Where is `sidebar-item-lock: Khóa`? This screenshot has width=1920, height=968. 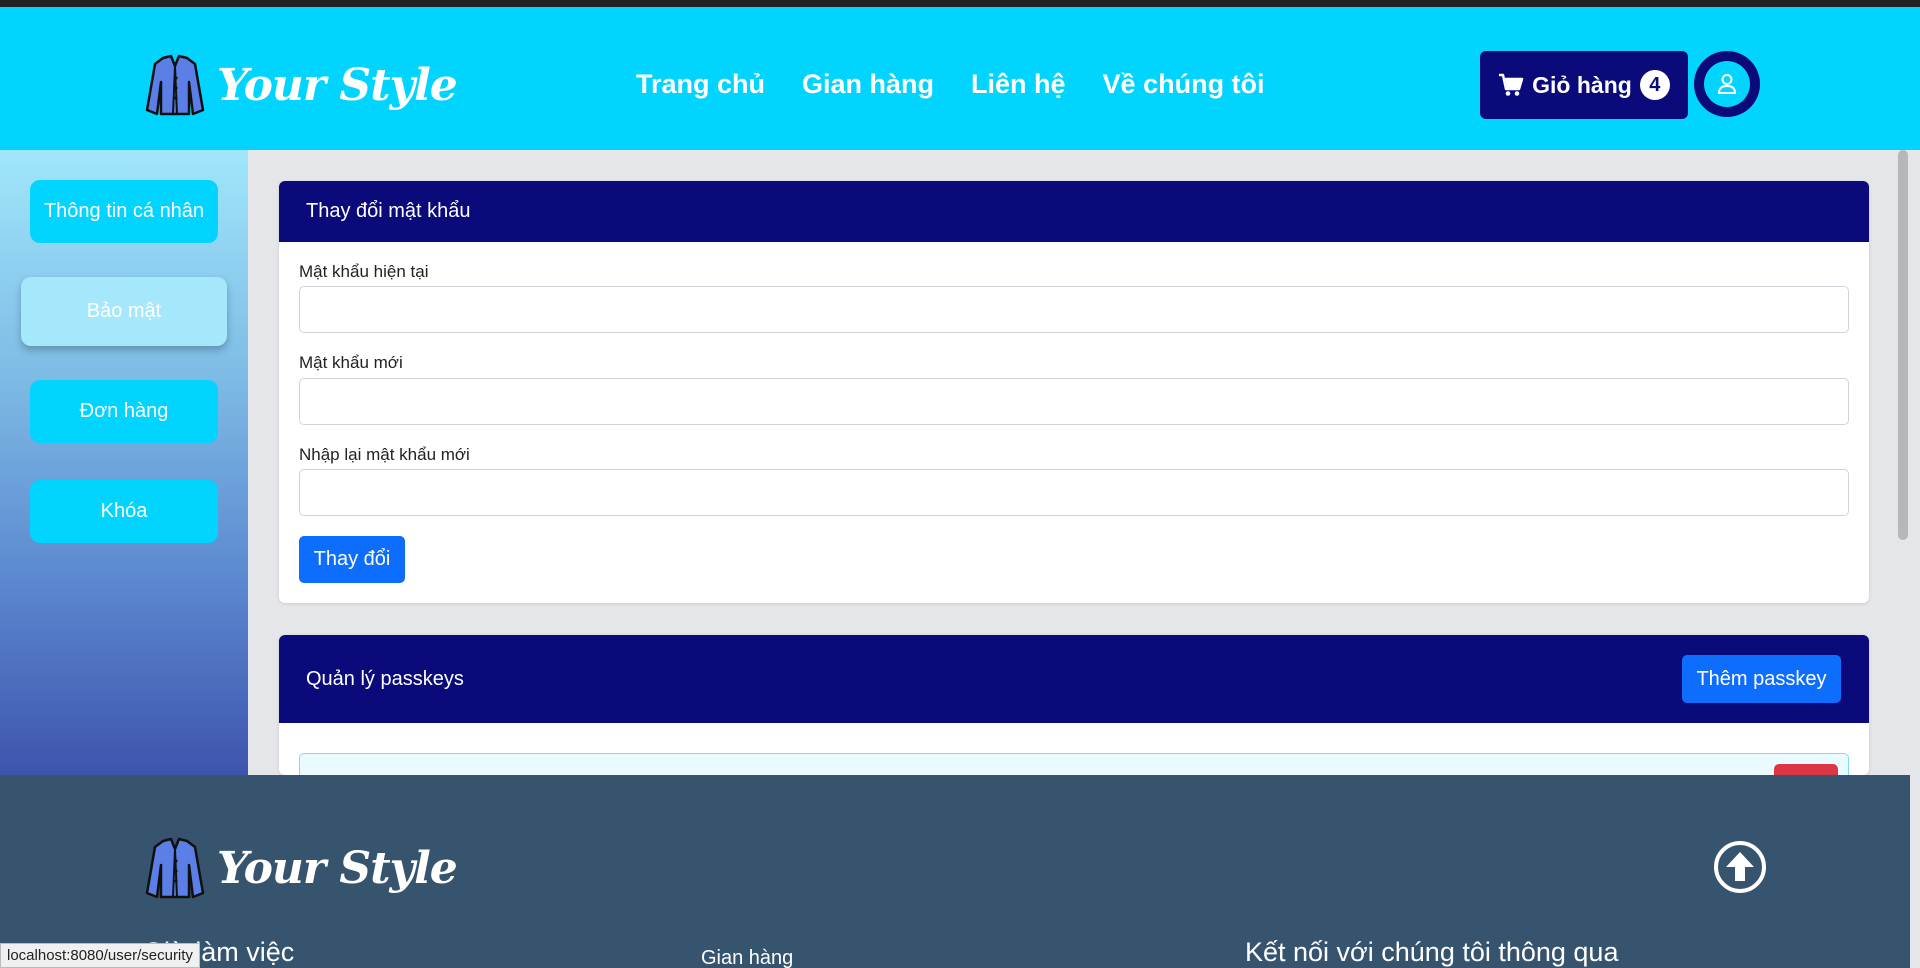
sidebar-item-lock: Khóa is located at coordinates (124, 511).